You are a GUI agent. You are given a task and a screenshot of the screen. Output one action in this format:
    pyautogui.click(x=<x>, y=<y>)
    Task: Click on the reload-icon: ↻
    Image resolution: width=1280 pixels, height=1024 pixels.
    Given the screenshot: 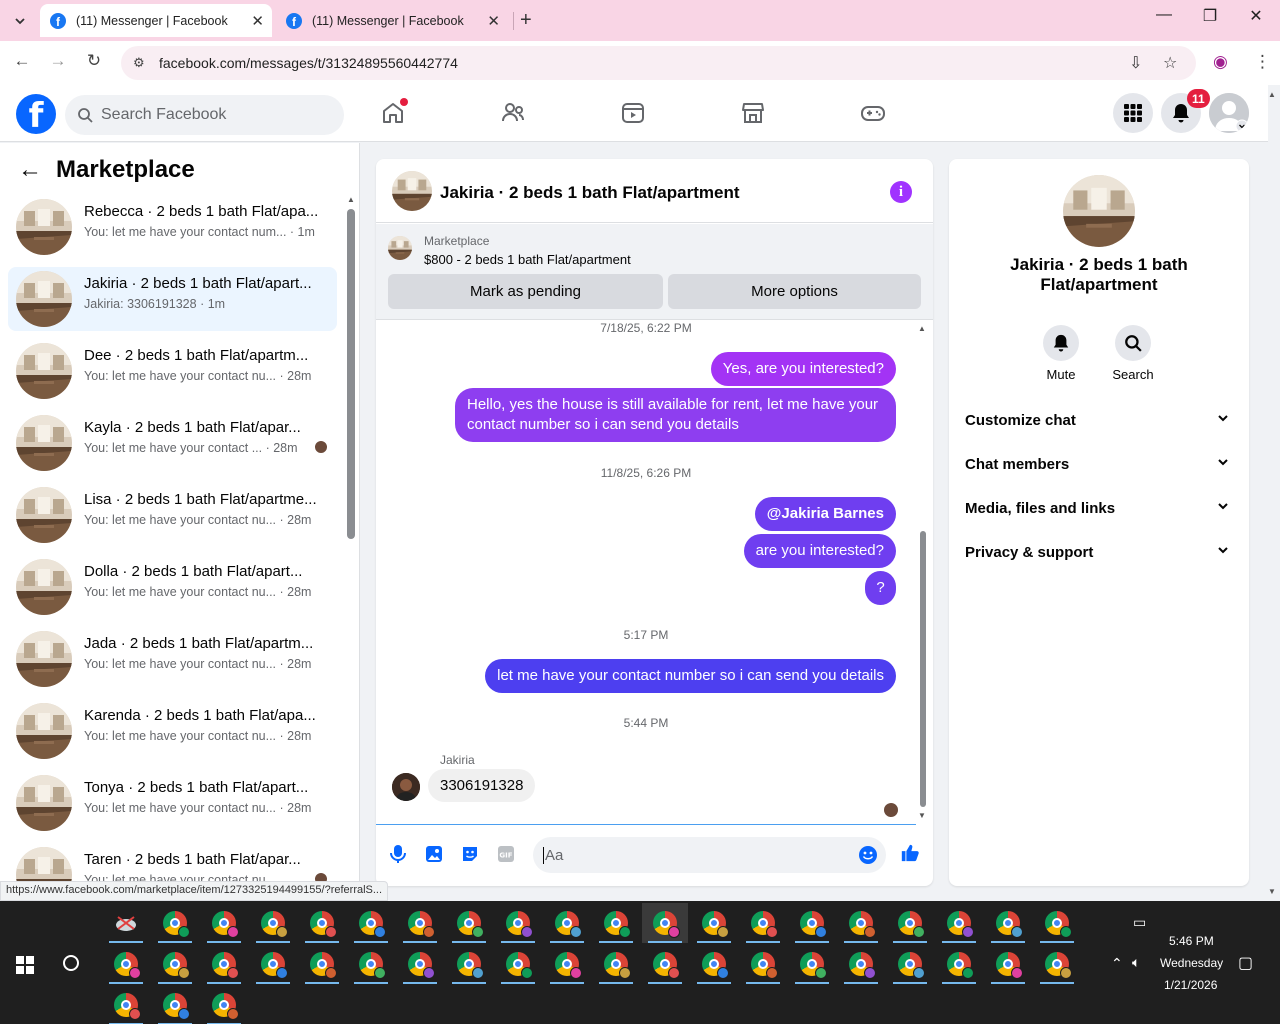 What is the action you would take?
    pyautogui.click(x=94, y=61)
    